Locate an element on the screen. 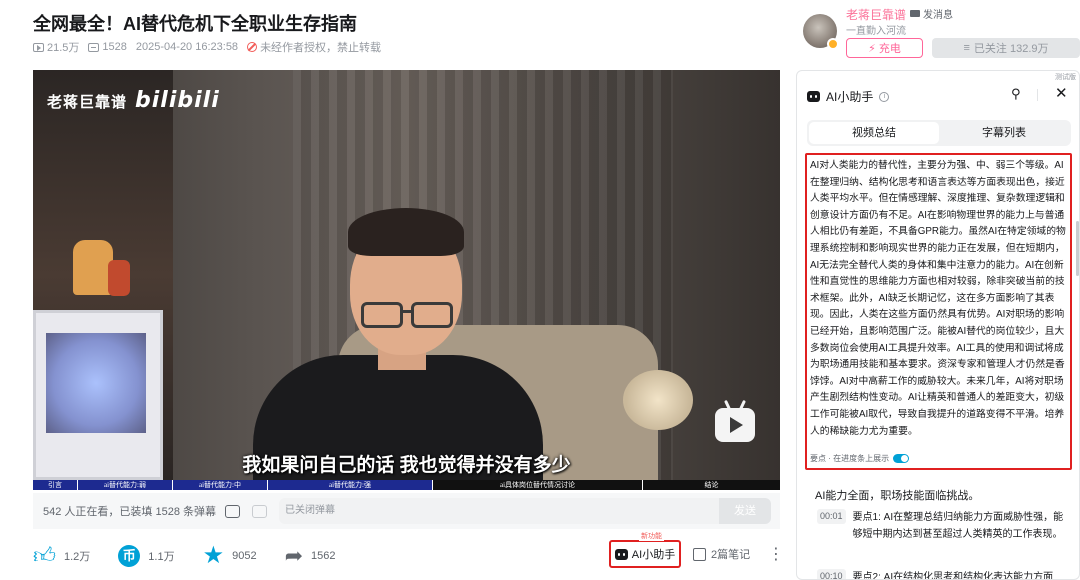 The height and width of the screenshot is (580, 1080). publish-date: 2025-04-20 16:23:58 is located at coordinates (187, 47).